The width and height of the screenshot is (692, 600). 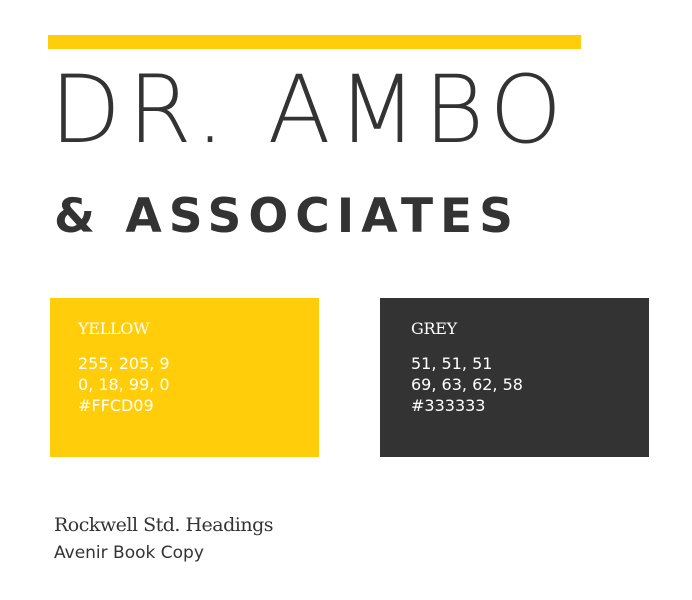 I want to click on swatch-cmyk-value: 0, 18, 99, 0, so click(x=124, y=384).